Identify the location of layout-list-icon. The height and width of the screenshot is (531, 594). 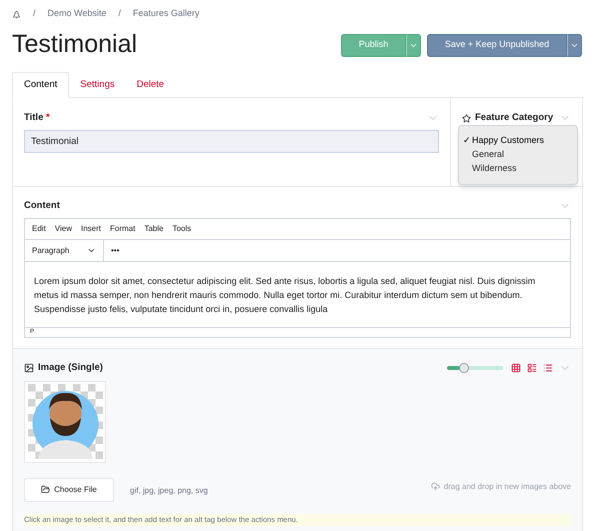
(532, 368).